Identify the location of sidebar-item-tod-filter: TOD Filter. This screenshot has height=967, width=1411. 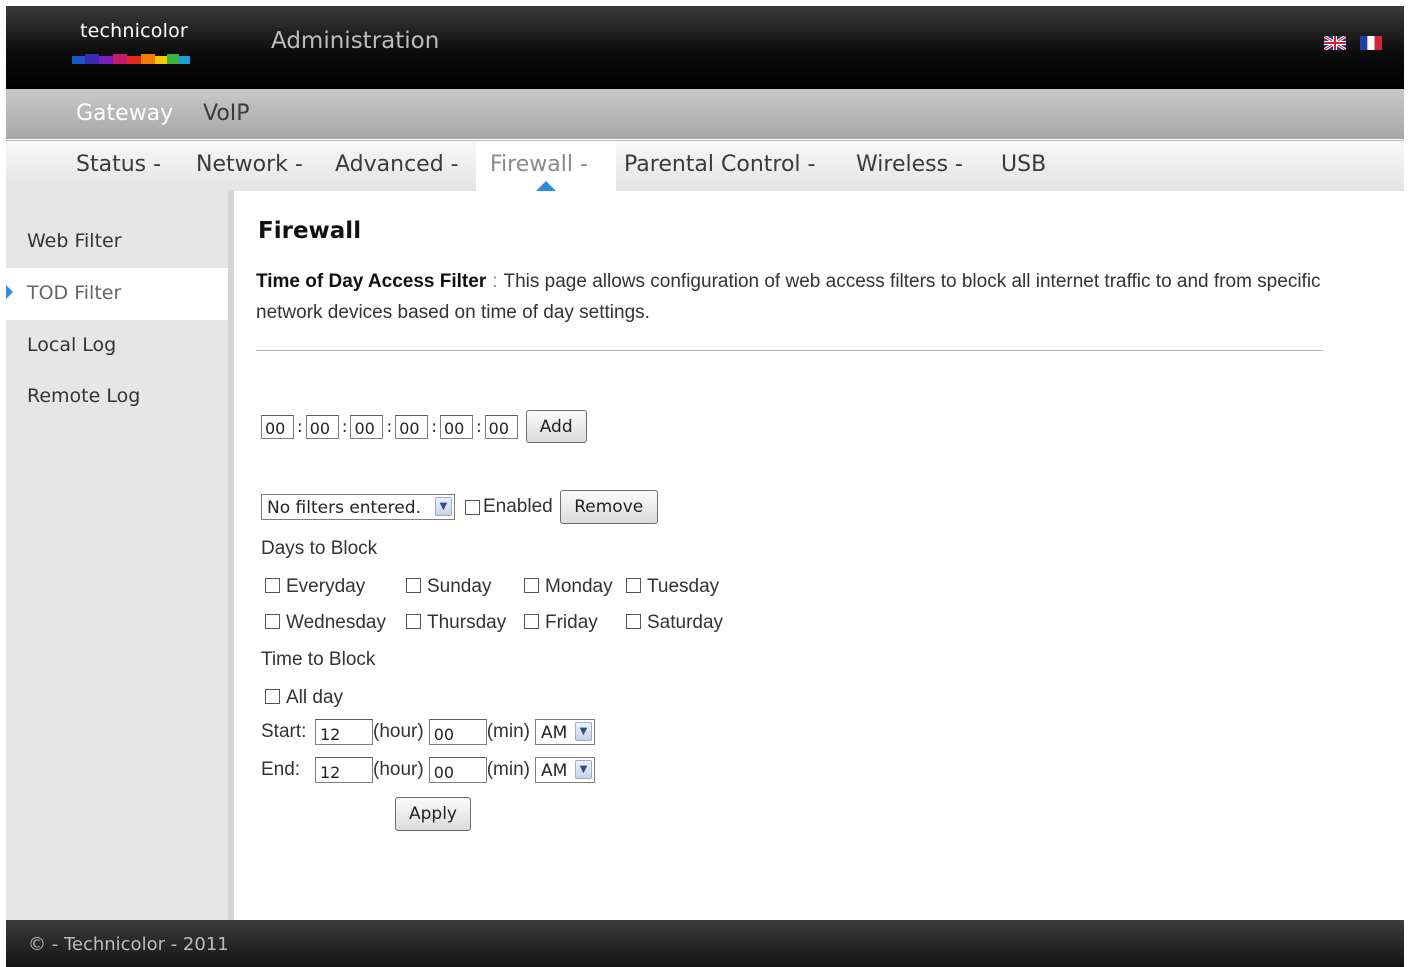
(117, 294).